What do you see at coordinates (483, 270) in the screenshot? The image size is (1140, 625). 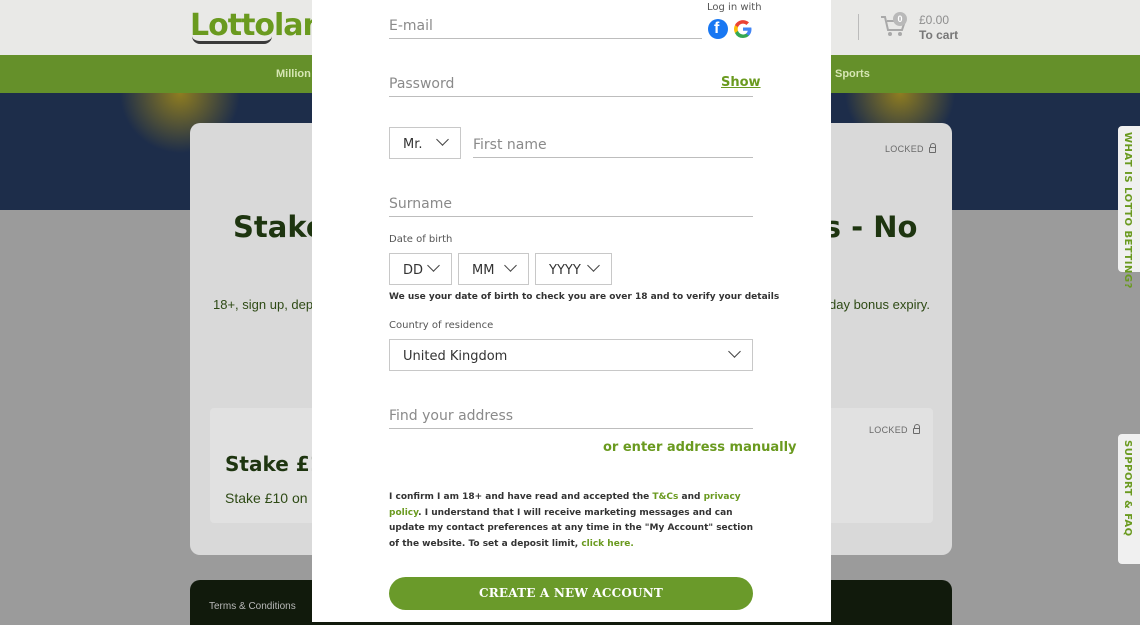 I see `dob-month-value: MM` at bounding box center [483, 270].